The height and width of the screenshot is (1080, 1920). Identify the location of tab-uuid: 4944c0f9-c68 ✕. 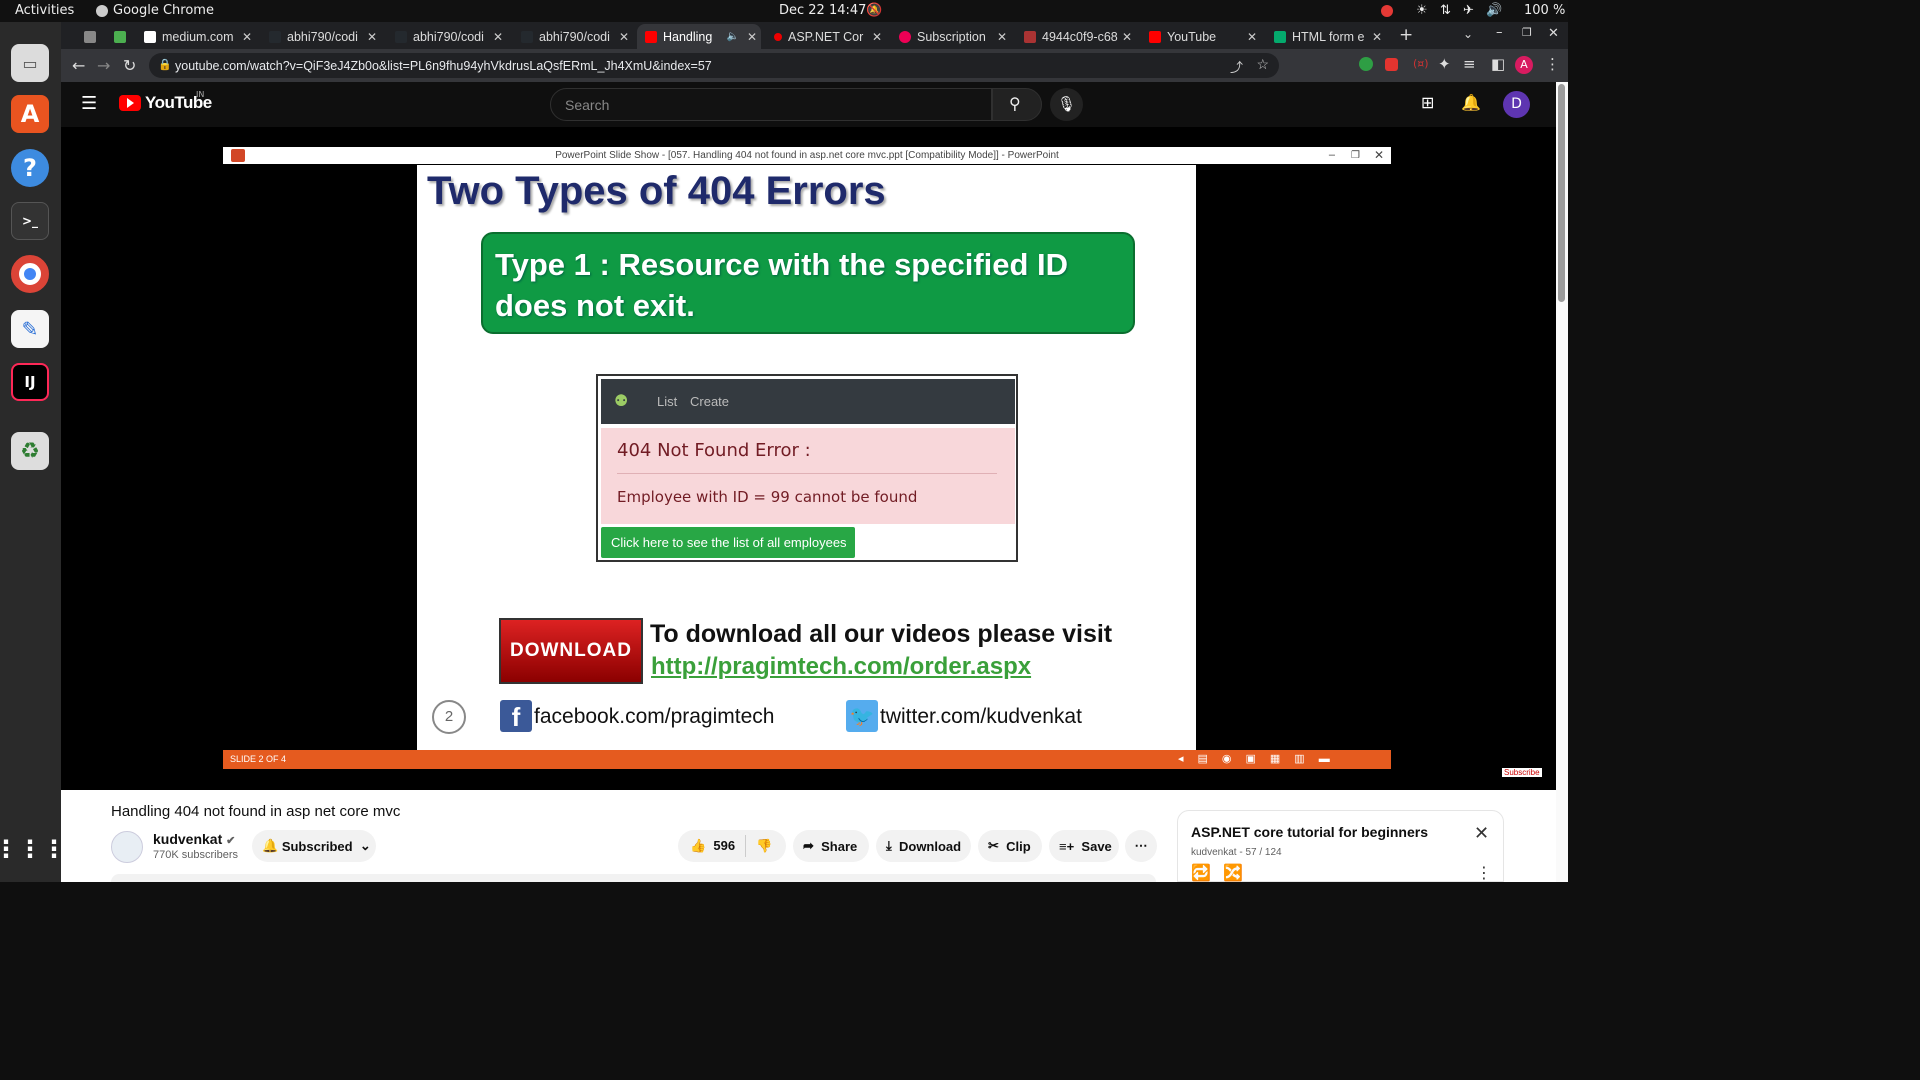
(1076, 36).